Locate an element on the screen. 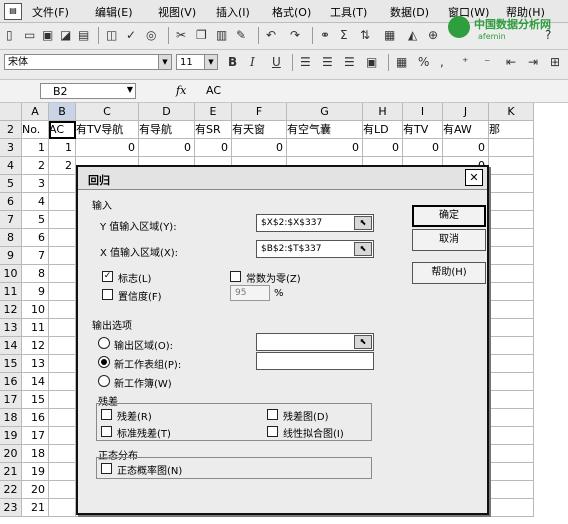 The image size is (568, 524). font-name-combo: 宋体 ▼ is located at coordinates (88, 62).